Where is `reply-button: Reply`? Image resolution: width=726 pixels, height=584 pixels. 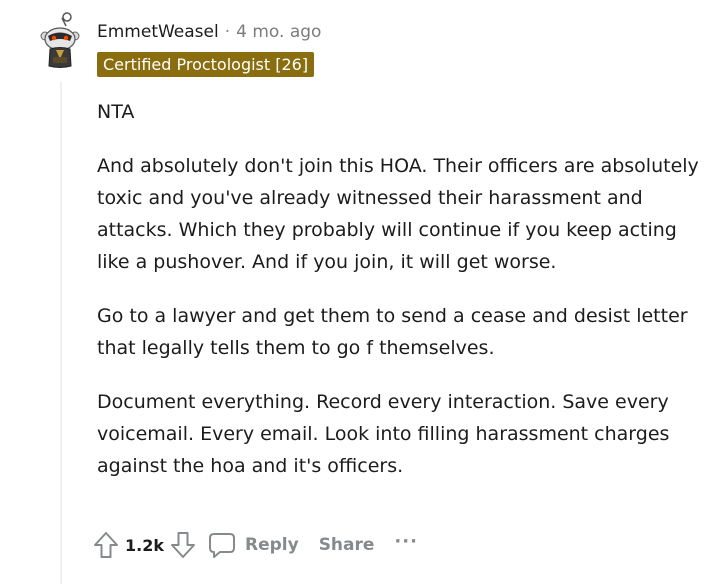
reply-button: Reply is located at coordinates (253, 545).